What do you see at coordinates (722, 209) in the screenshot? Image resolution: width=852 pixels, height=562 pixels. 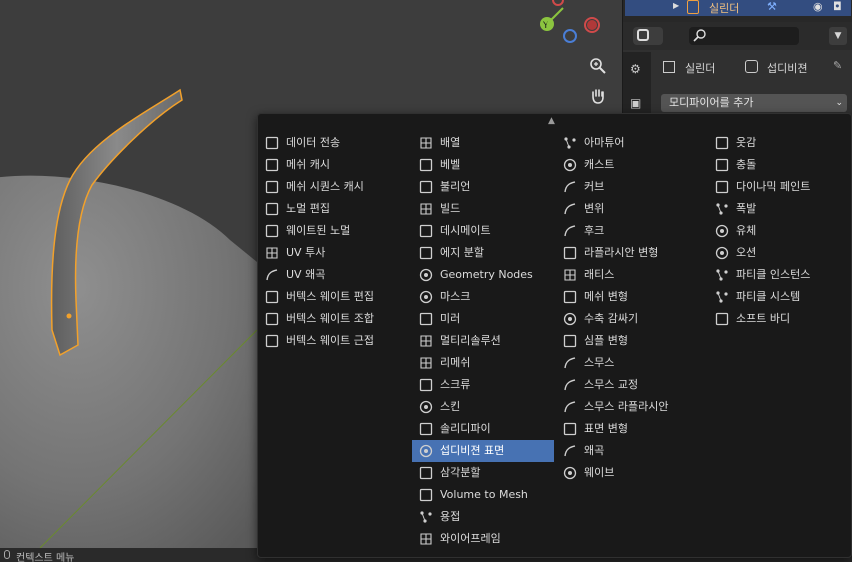 I see `explode-icon` at bounding box center [722, 209].